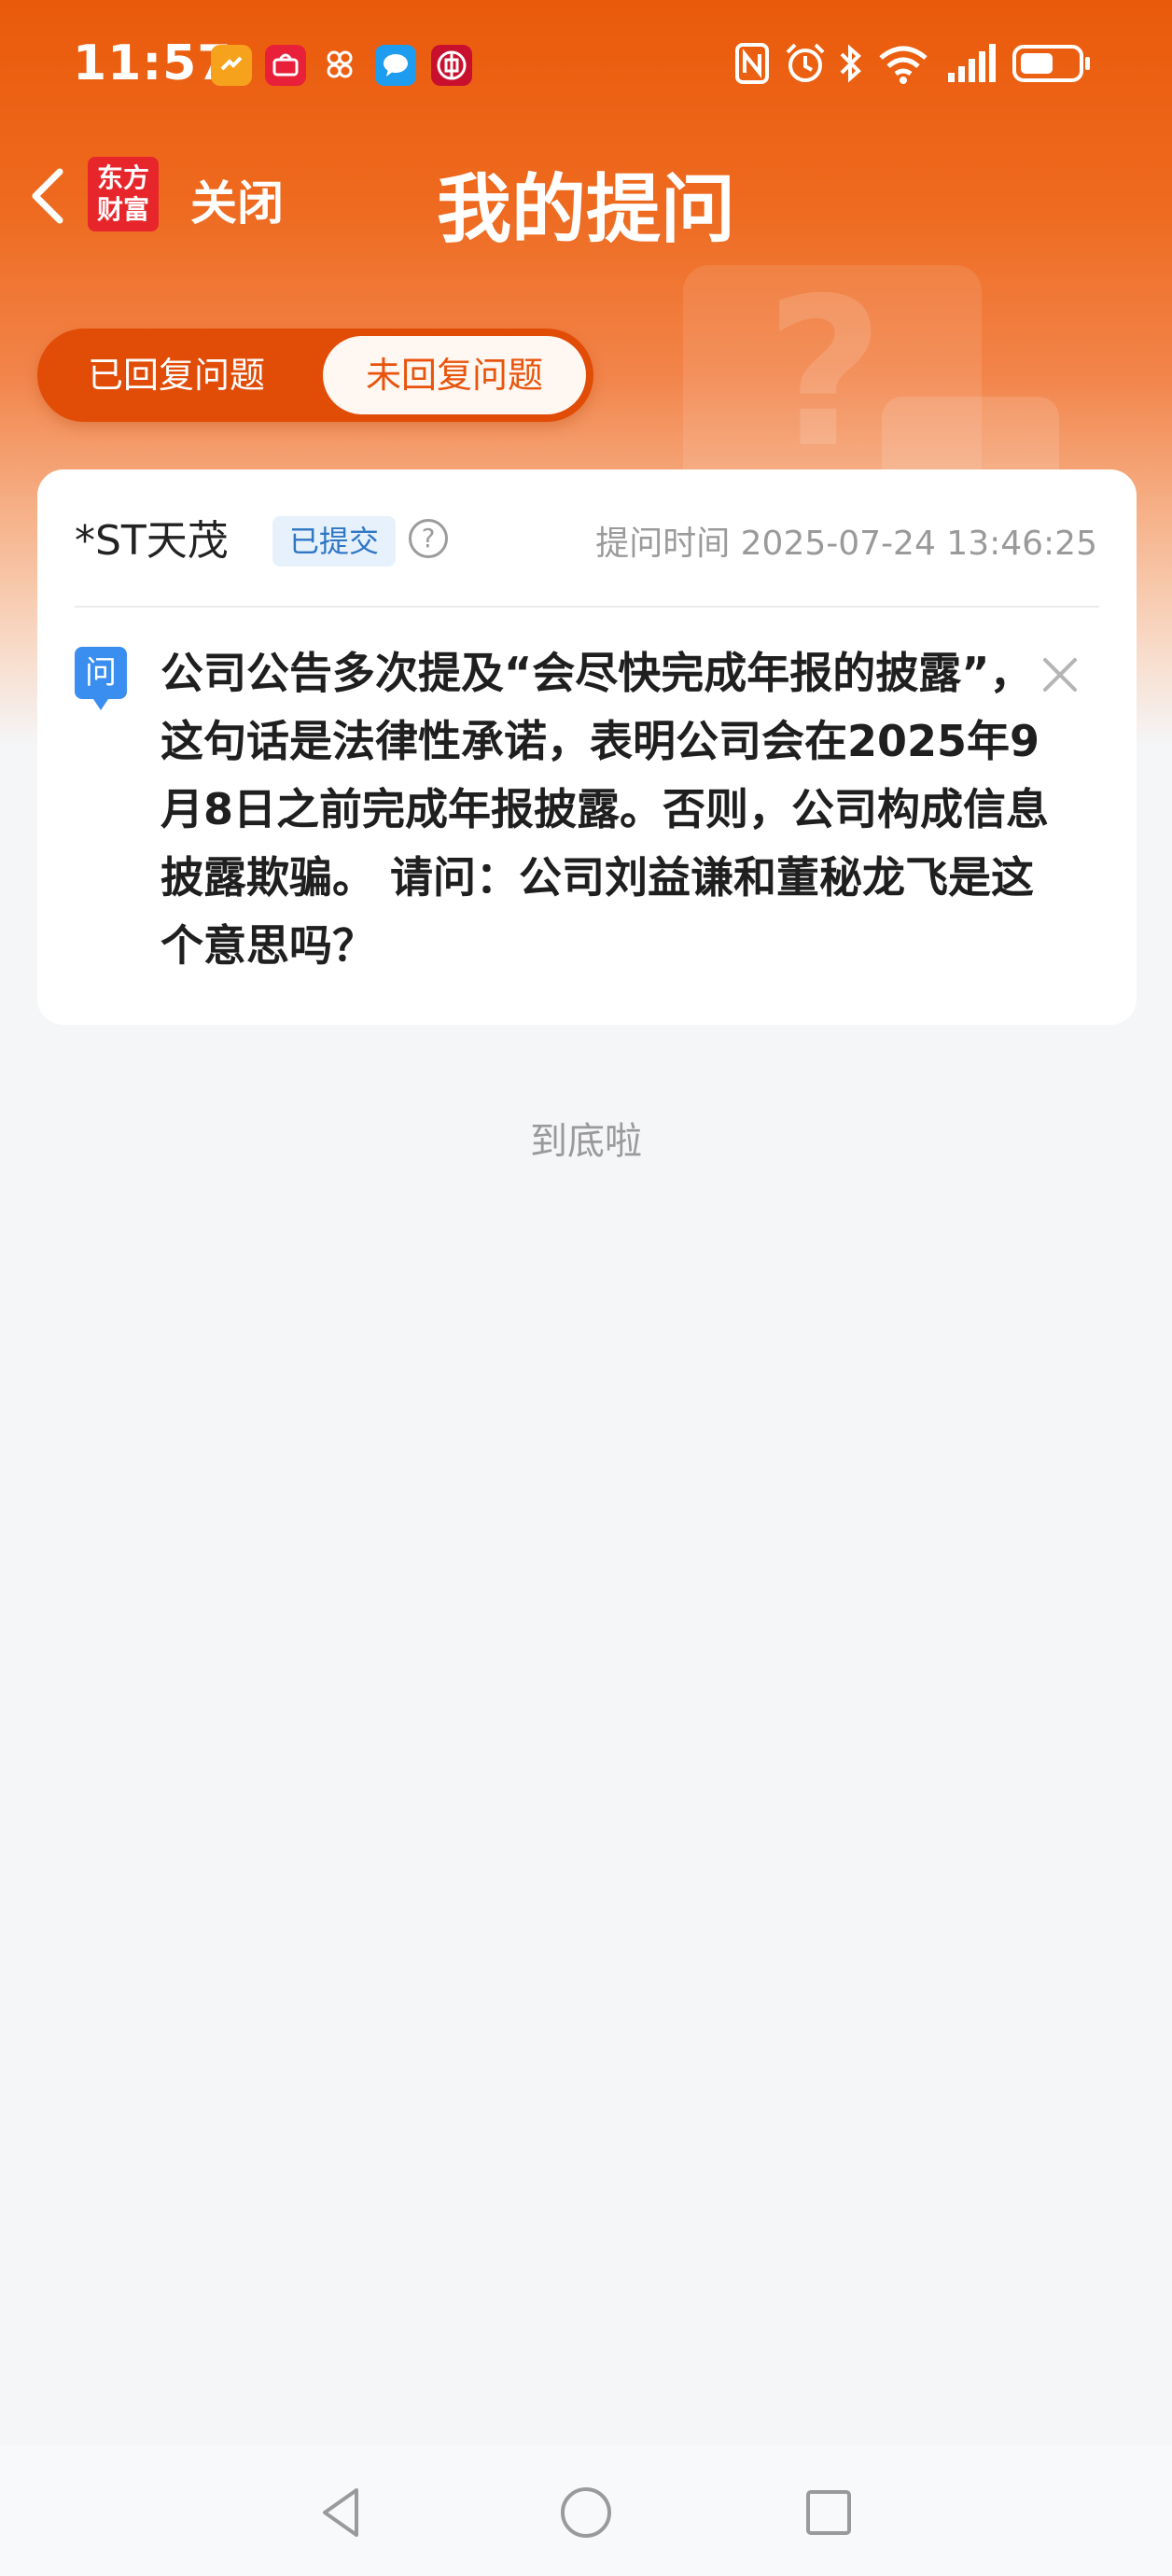  I want to click on alarm-icon, so click(805, 62).